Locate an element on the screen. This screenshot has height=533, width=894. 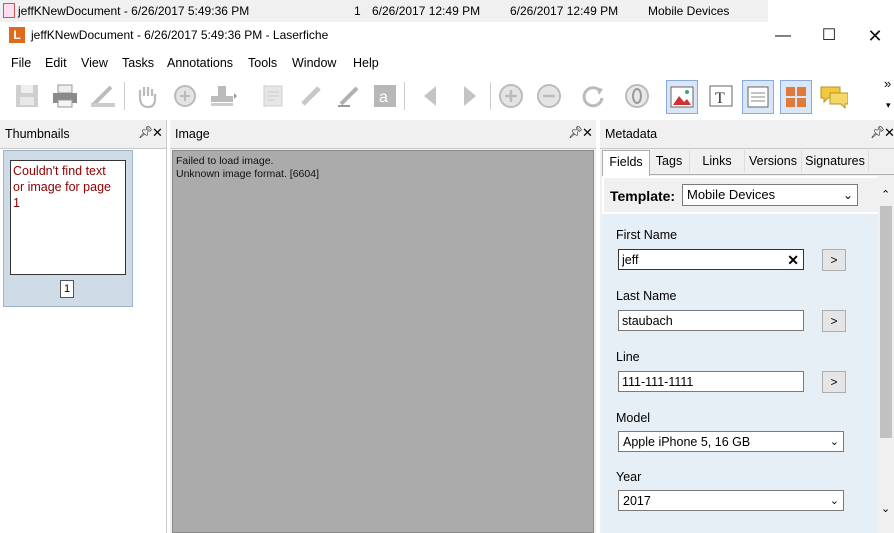
first-name-field: jeff ✕ is located at coordinates (711, 259).